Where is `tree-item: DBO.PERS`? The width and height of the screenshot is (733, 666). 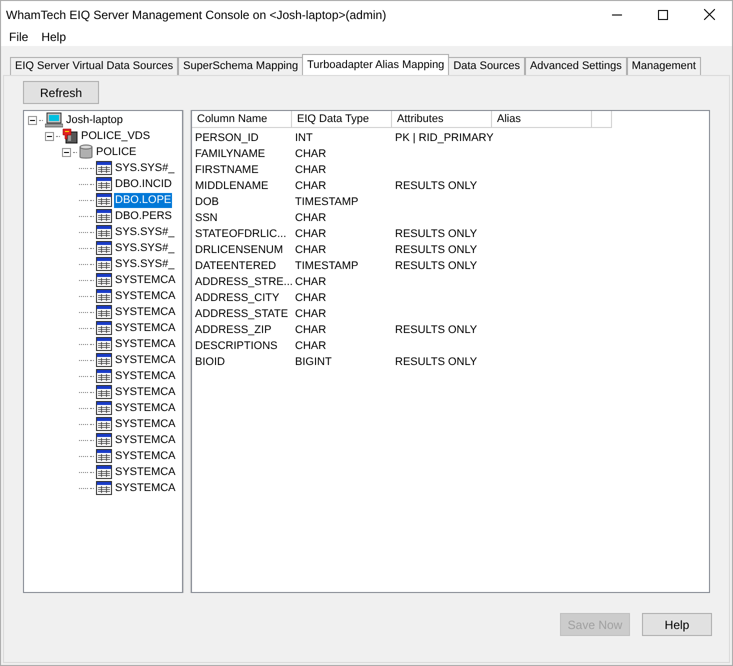
tree-item: DBO.PERS is located at coordinates (143, 216).